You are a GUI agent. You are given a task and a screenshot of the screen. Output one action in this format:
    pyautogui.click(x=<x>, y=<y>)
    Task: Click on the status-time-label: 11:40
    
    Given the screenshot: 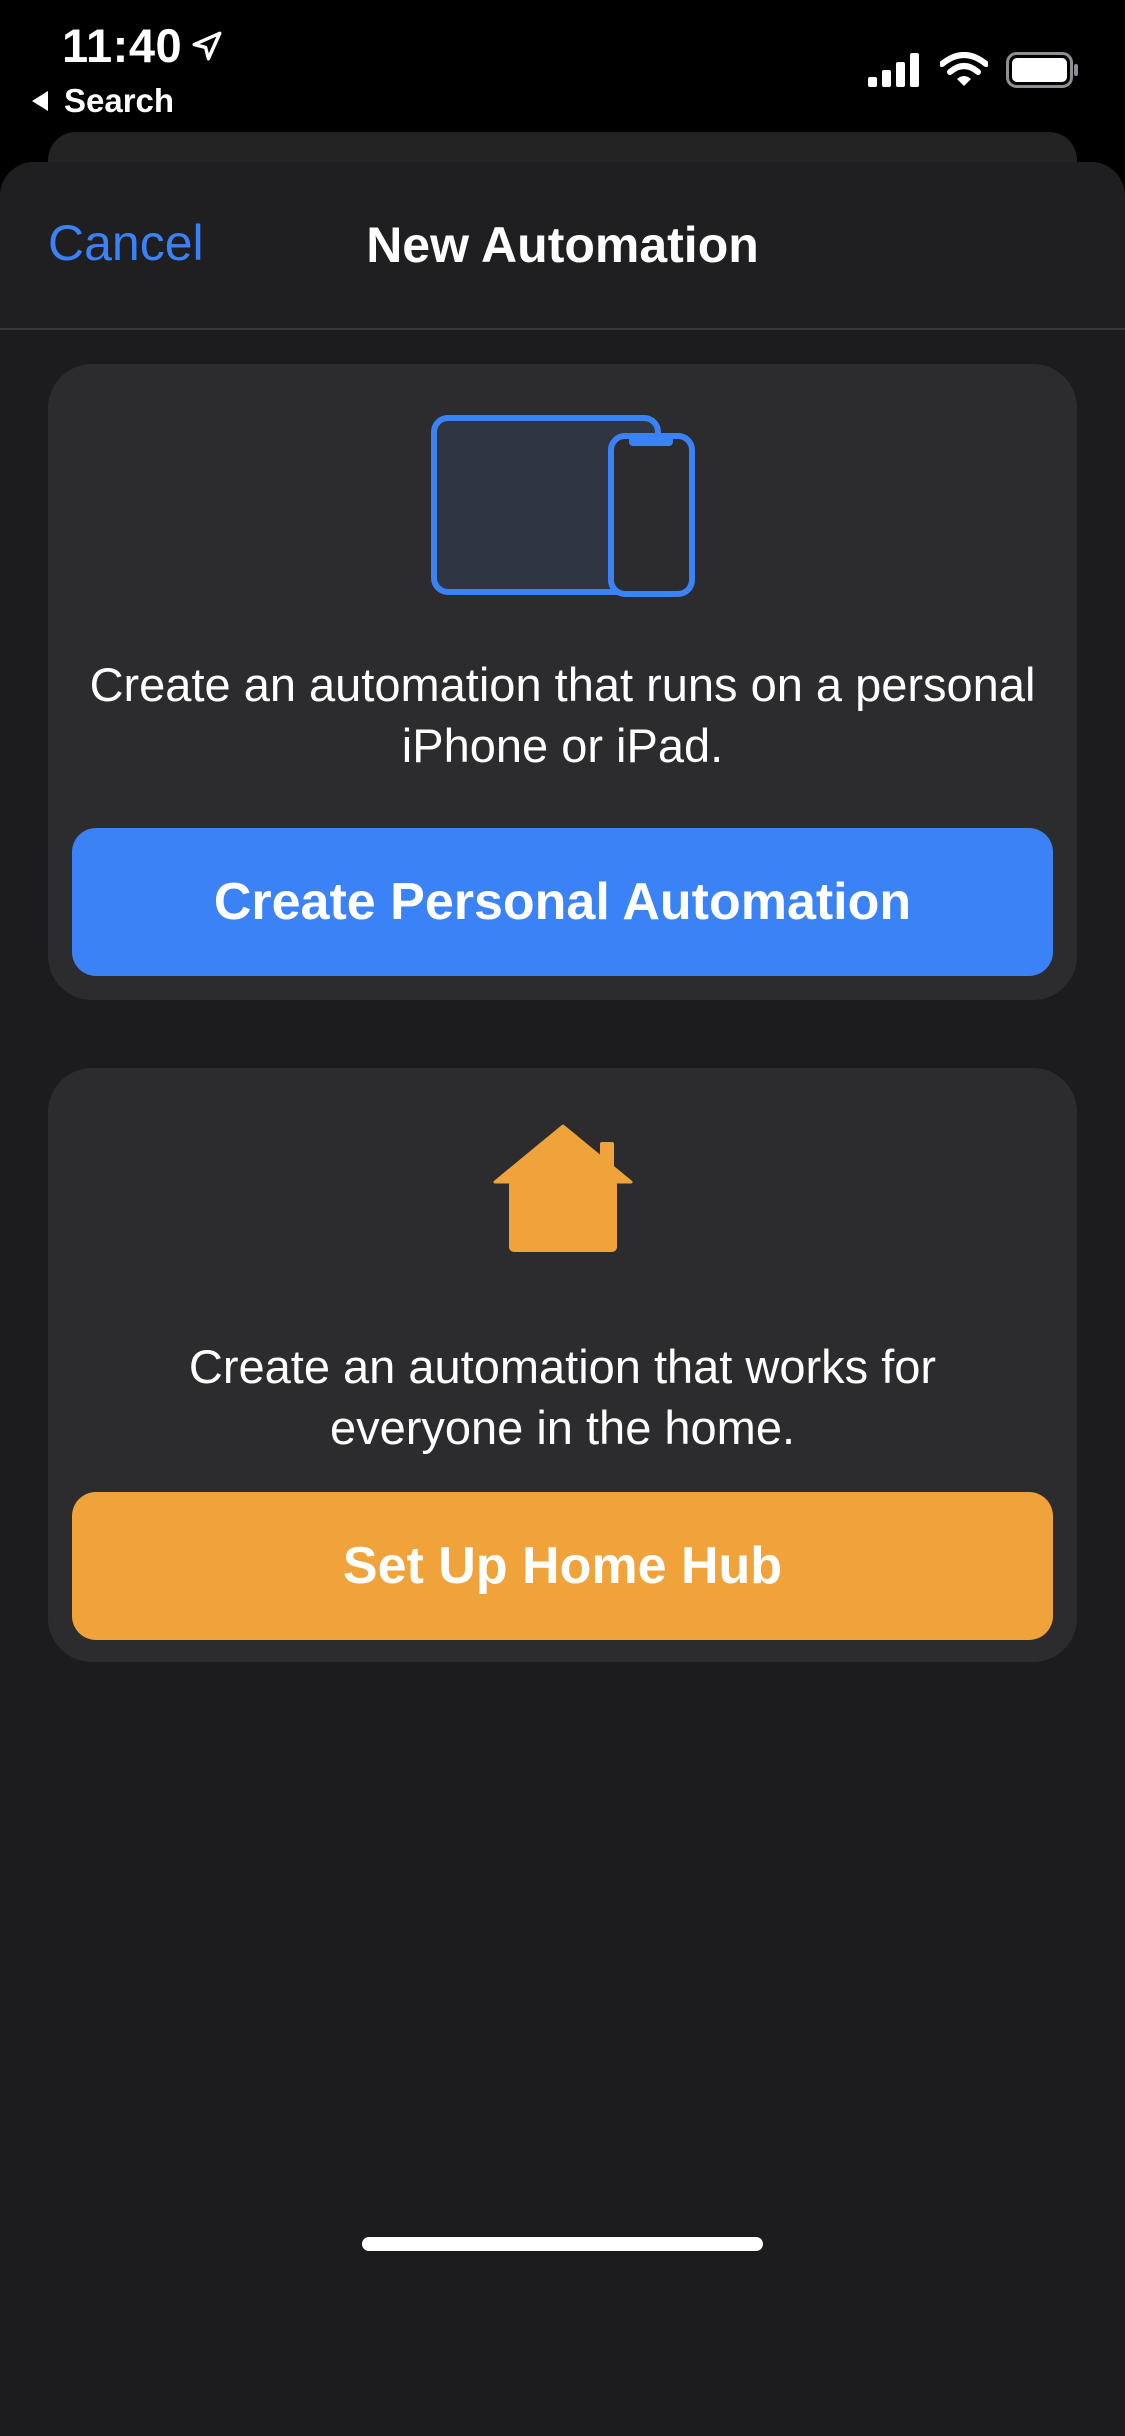 What is the action you would take?
    pyautogui.click(x=122, y=45)
    